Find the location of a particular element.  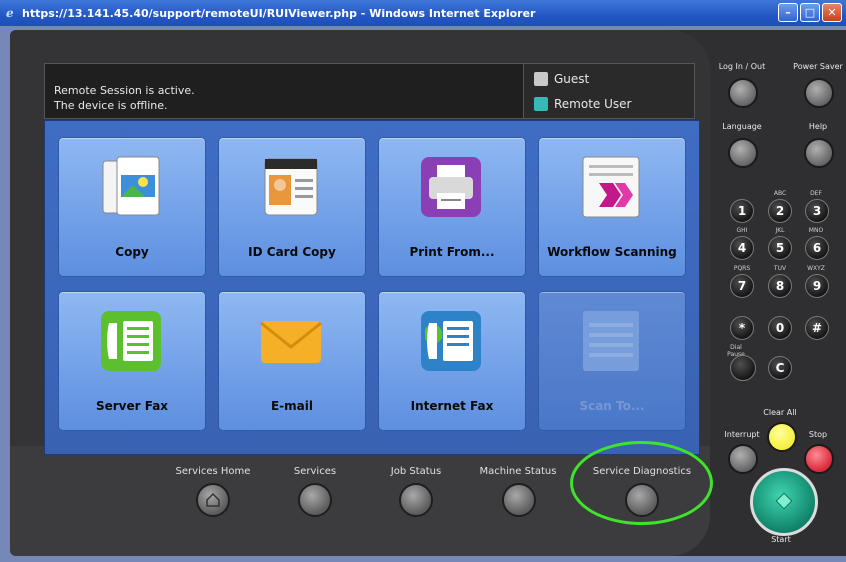

key-star: * is located at coordinates (742, 328).